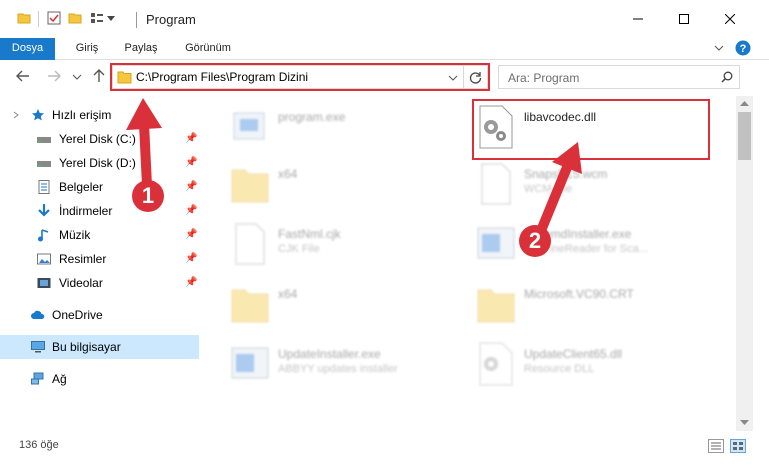 The height and width of the screenshot is (475, 769). Describe the element at coordinates (619, 77) in the screenshot. I see `search-box: Ara: Program` at that location.